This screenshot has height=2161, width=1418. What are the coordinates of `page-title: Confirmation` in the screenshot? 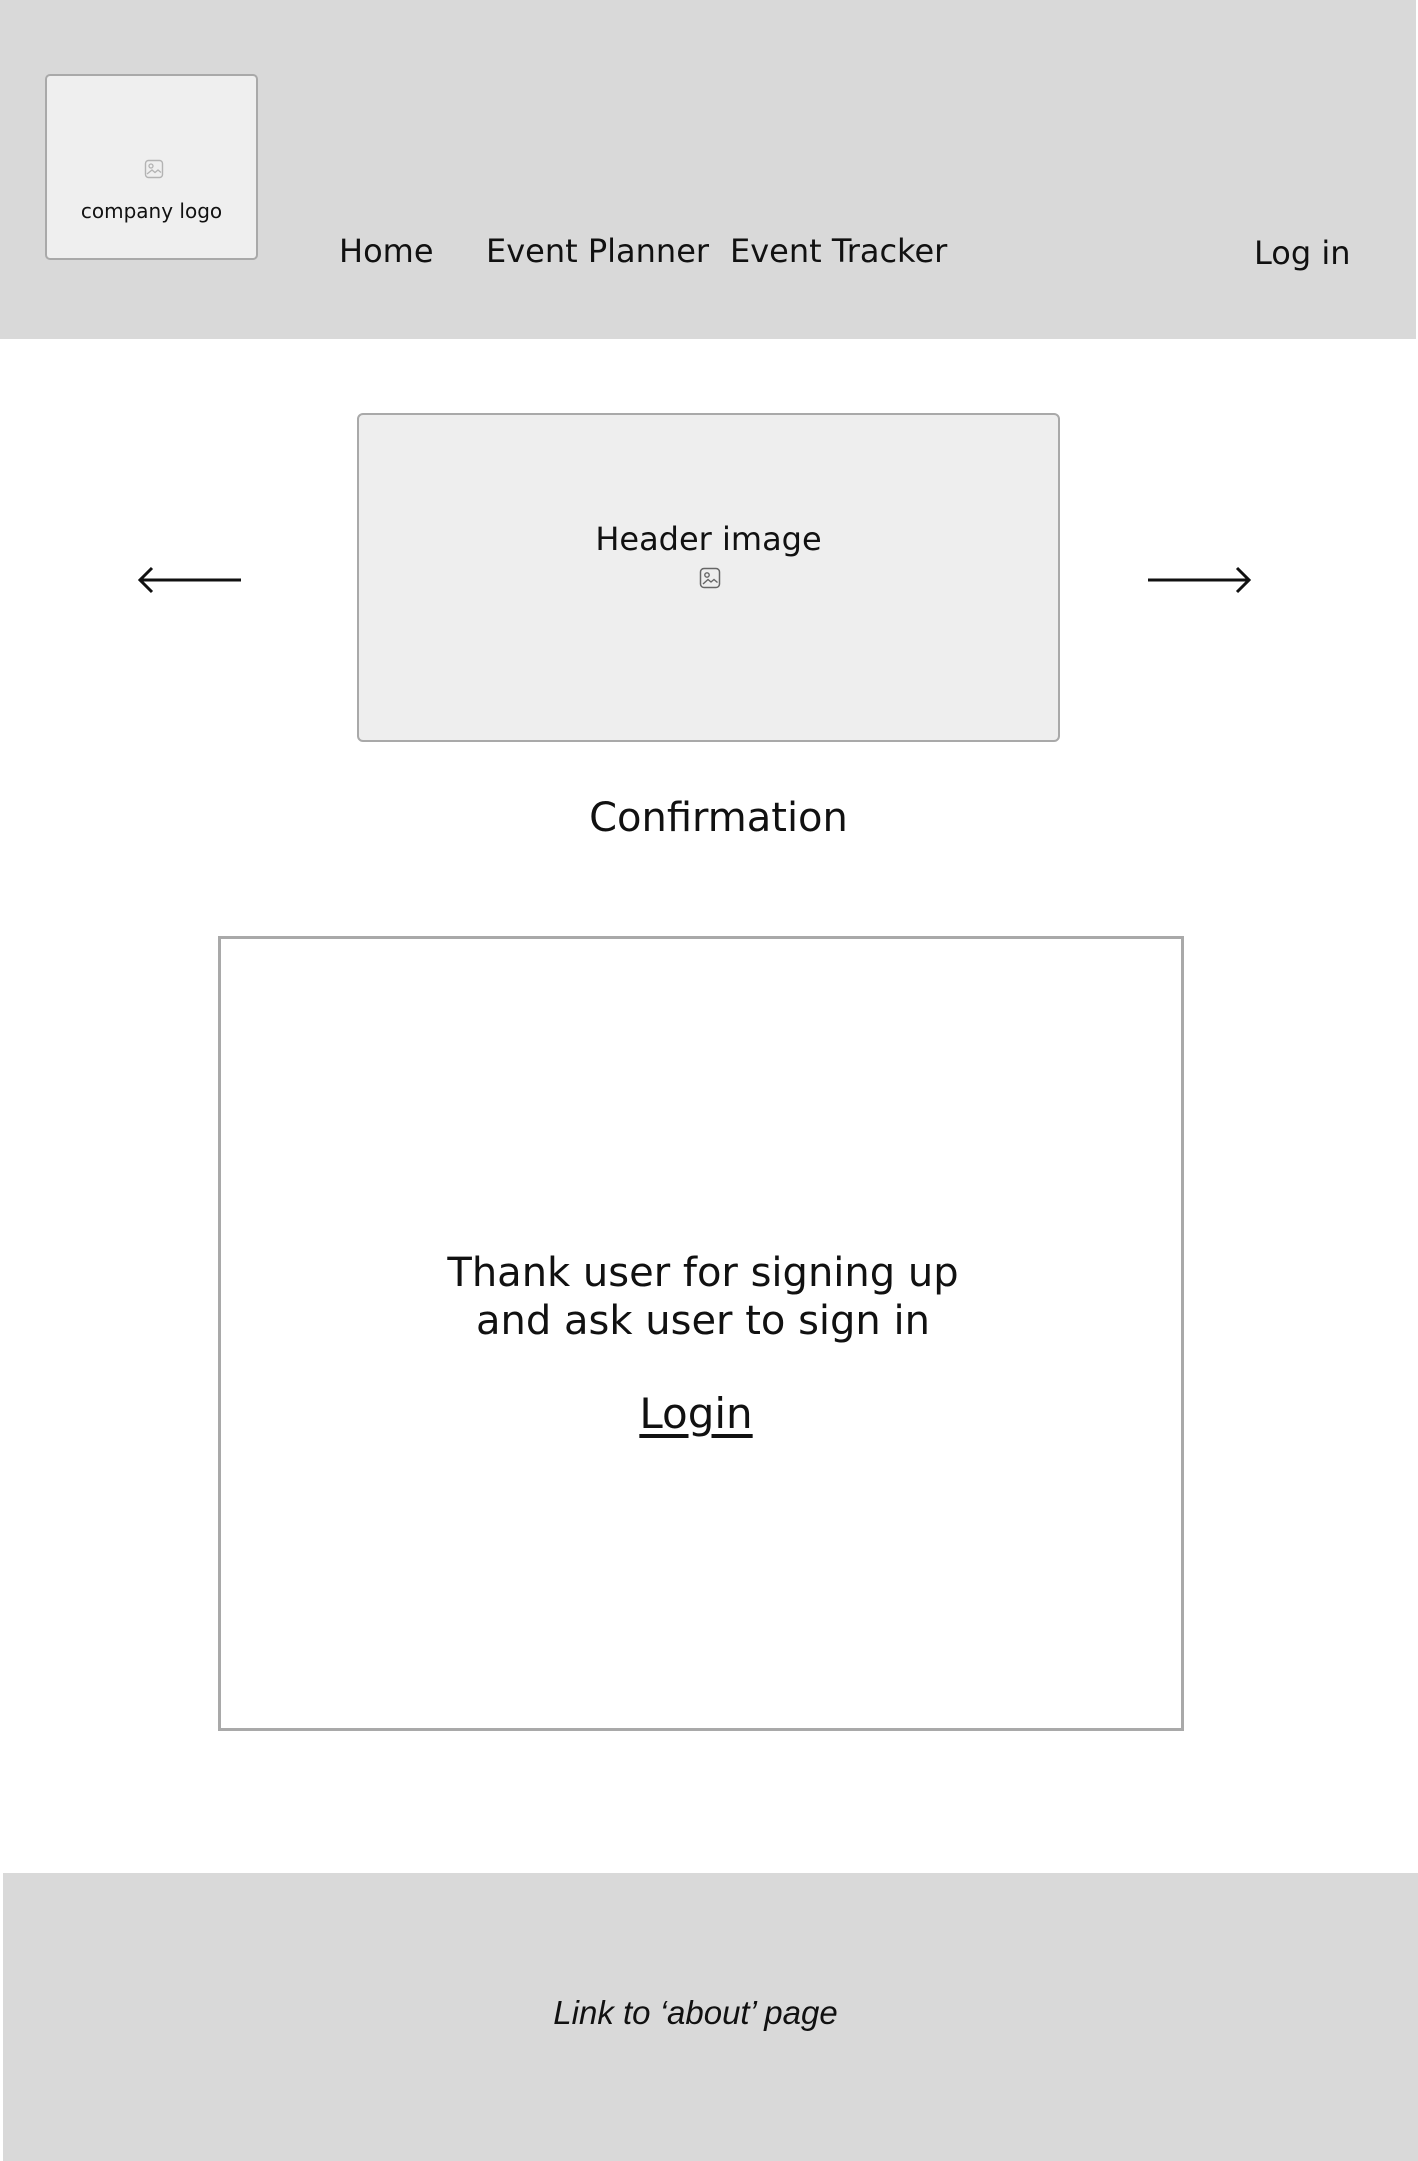 It's located at (718, 818).